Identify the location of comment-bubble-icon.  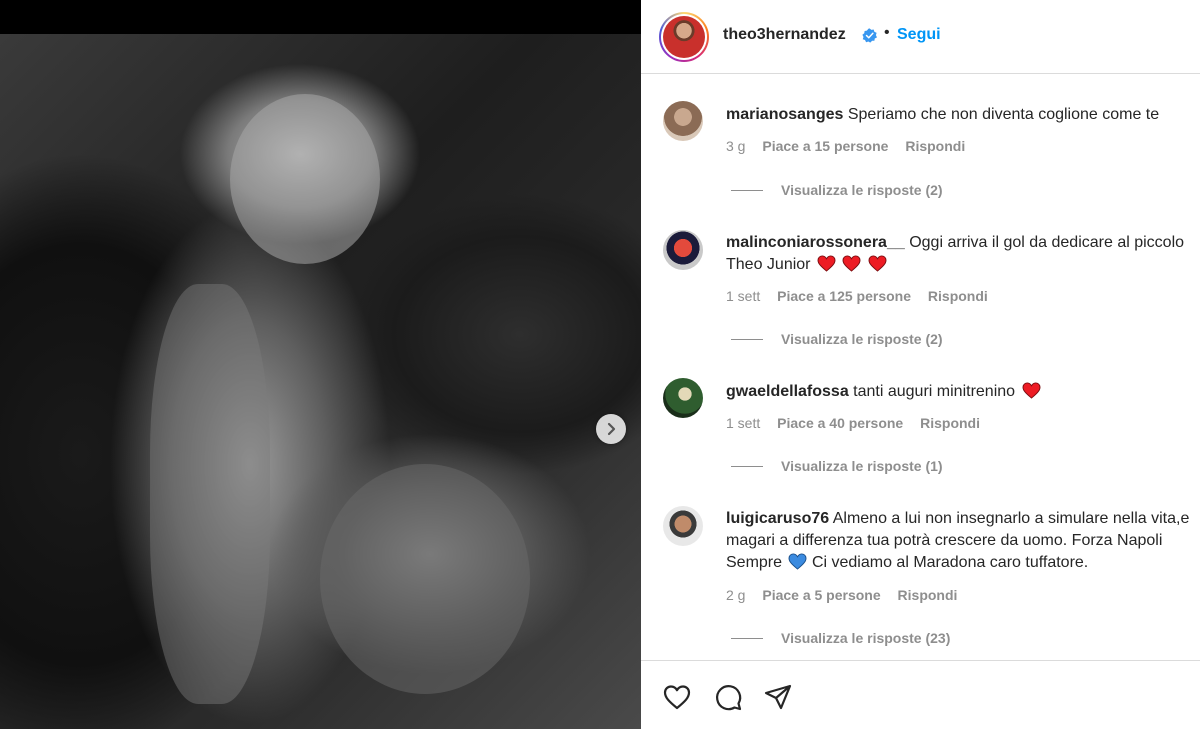
(728, 697).